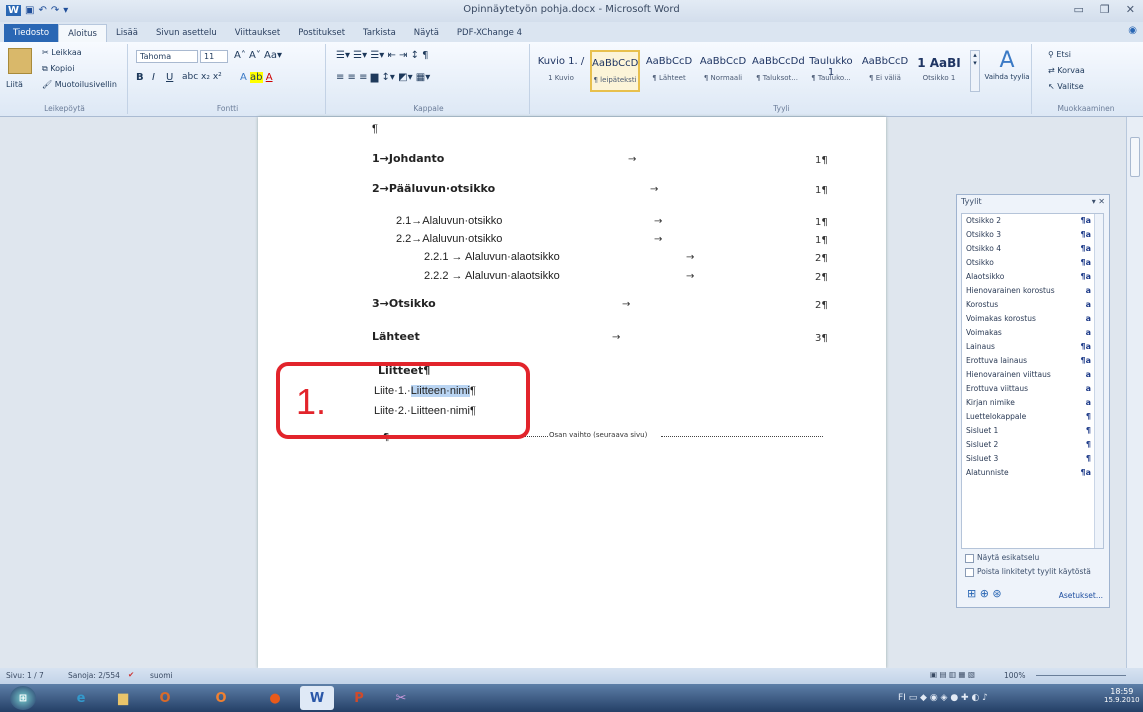 The image size is (1143, 712). What do you see at coordinates (943, 698) in the screenshot?
I see `system-tray-icons: FI ▭ ◆ ◉ ◈ ● ✚ ◐ ♪` at bounding box center [943, 698].